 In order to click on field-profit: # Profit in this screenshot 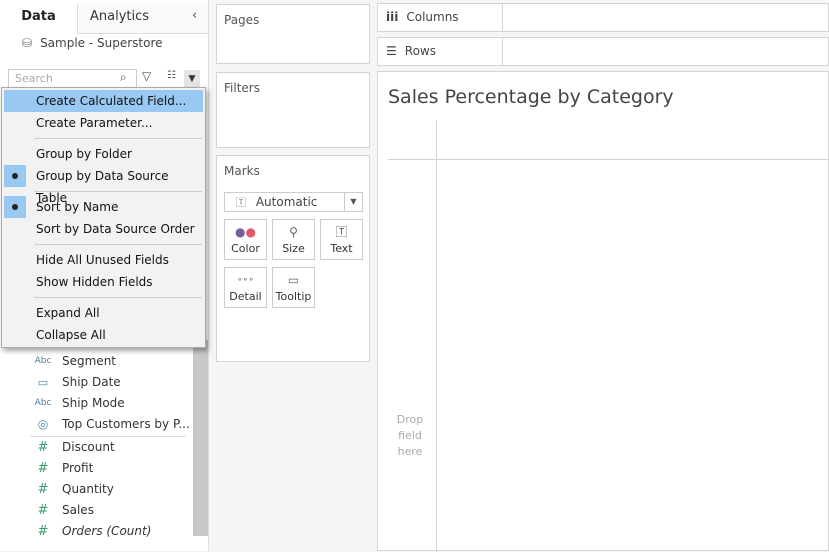, I will do `click(64, 468)`.